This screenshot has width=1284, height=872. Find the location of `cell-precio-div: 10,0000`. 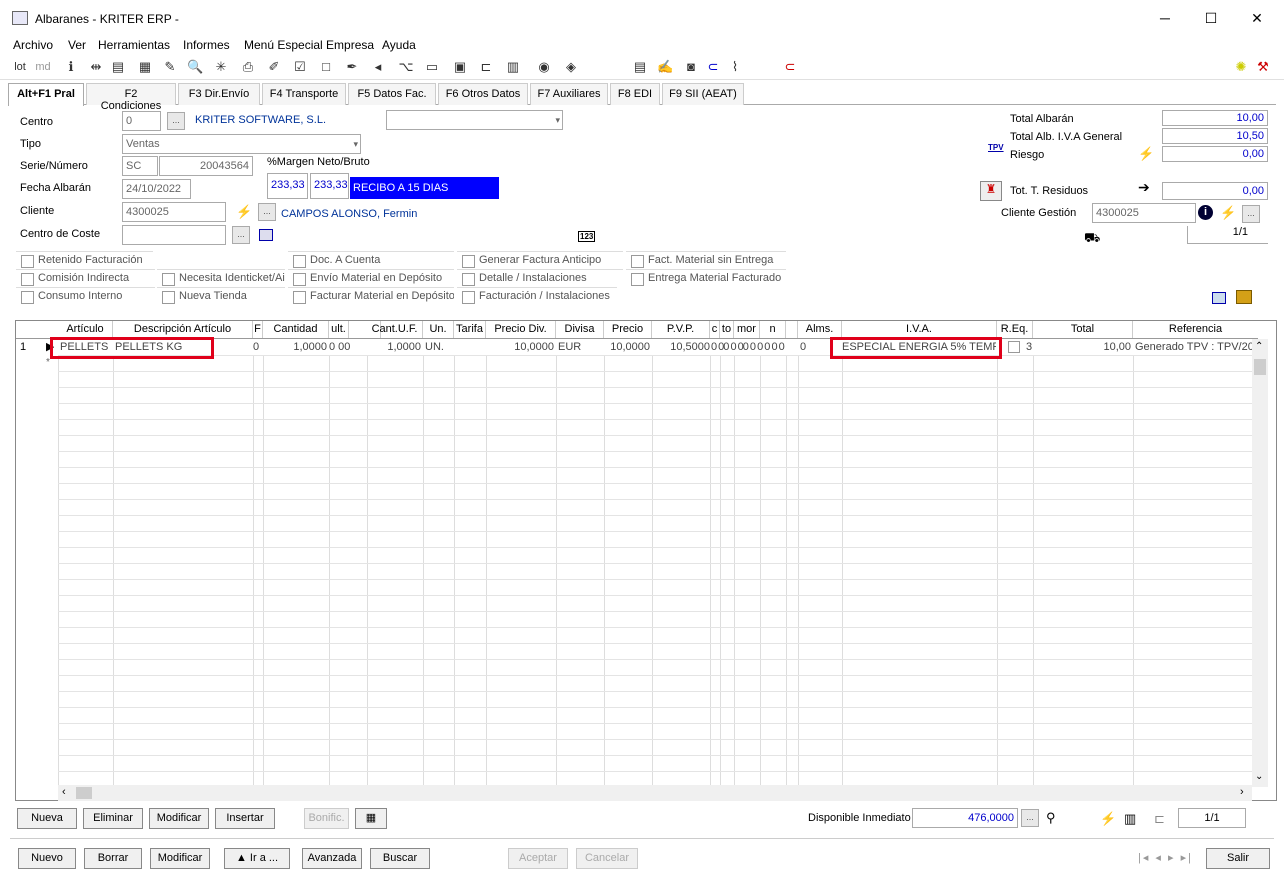

cell-precio-div: 10,0000 is located at coordinates (521, 347).